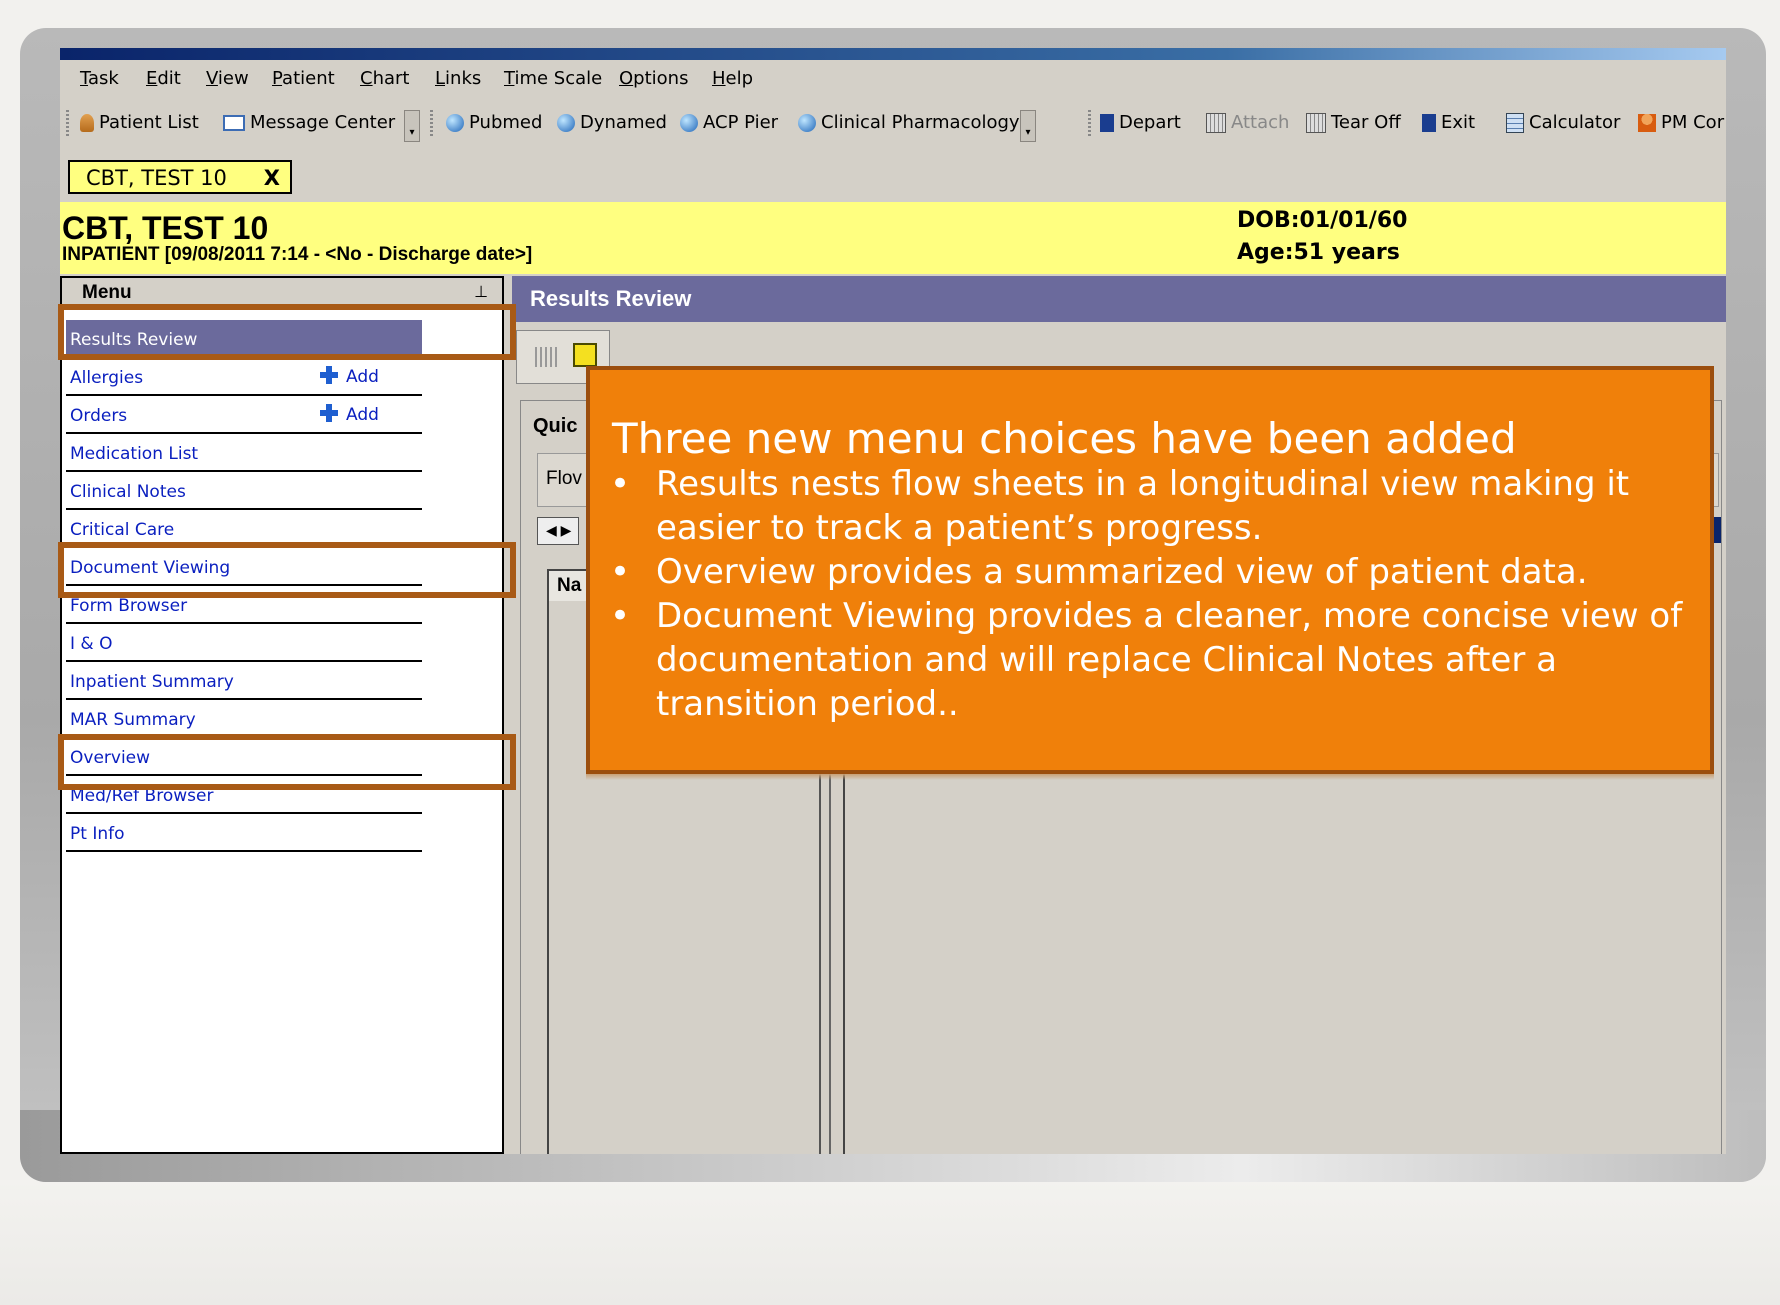 This screenshot has height=1305, width=1780. Describe the element at coordinates (611, 298) in the screenshot. I see `results-review-title: Results Review` at that location.